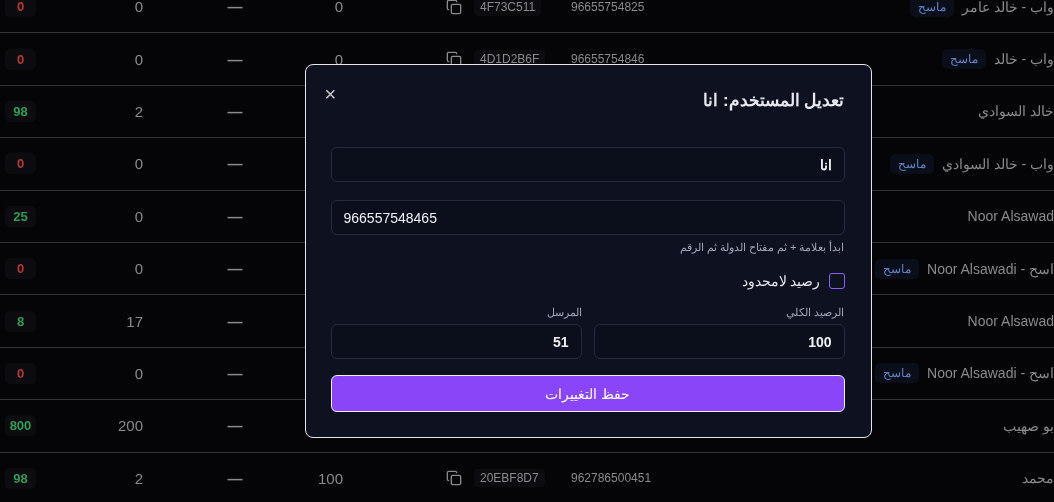 The image size is (1054, 502). Describe the element at coordinates (330, 478) in the screenshot. I see `table-cell: 100` at that location.